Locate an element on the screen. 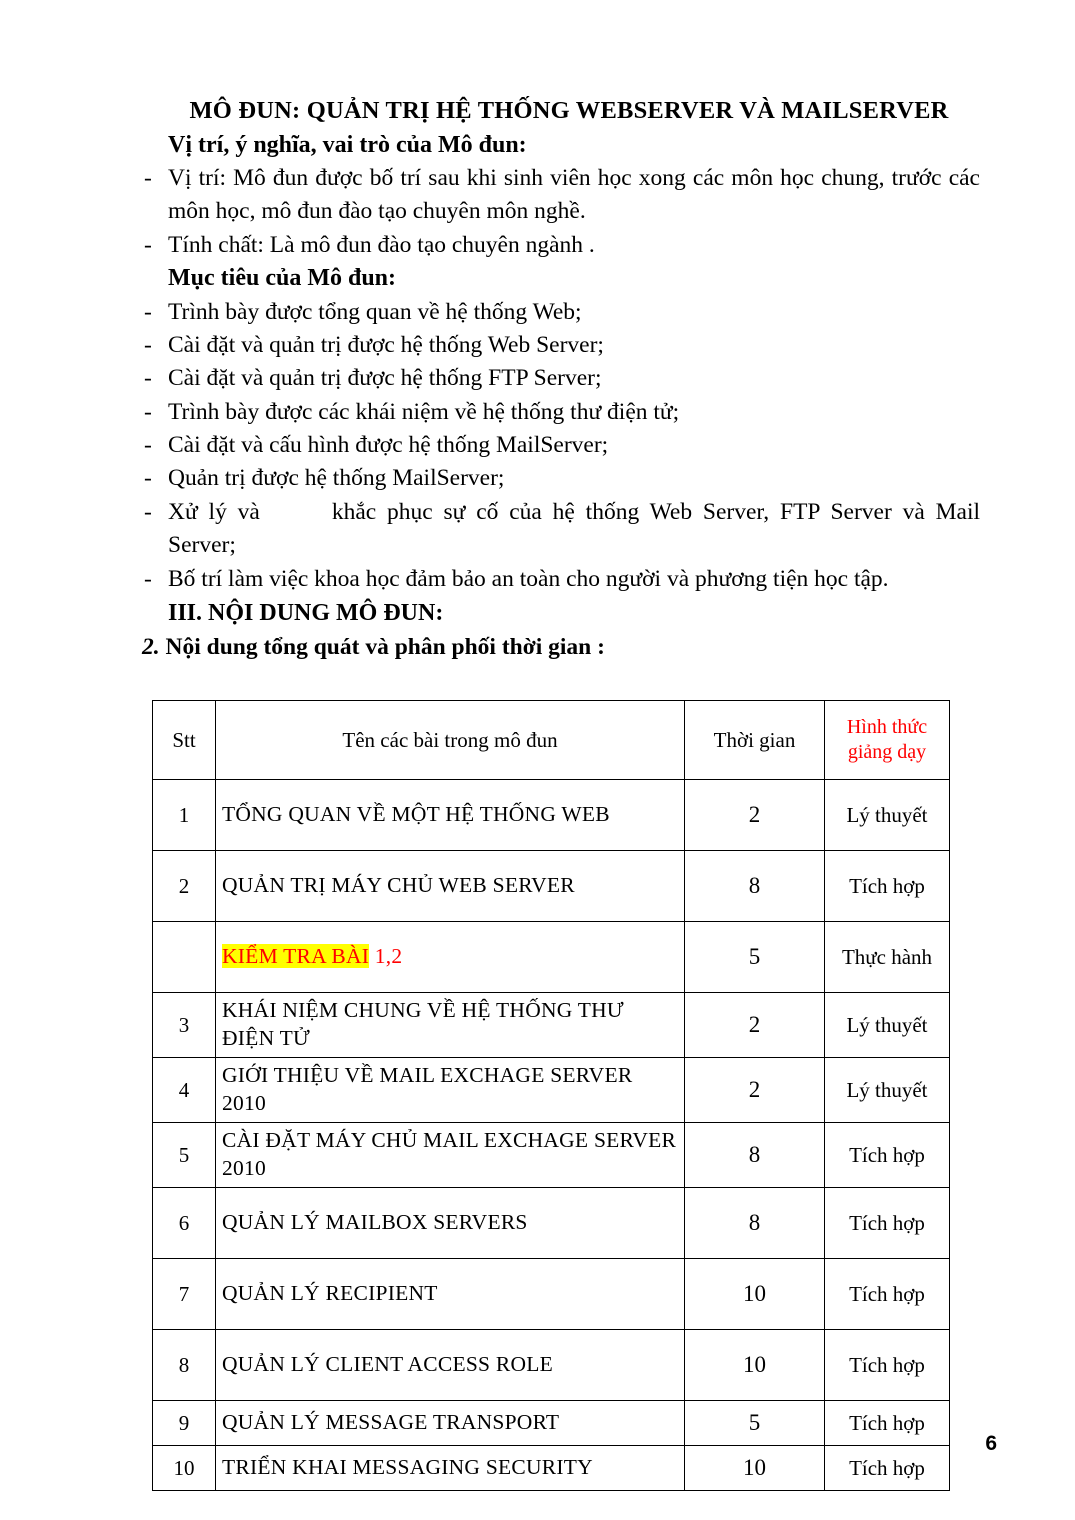 The image size is (1075, 1520). cell-stt: 1 is located at coordinates (184, 815).